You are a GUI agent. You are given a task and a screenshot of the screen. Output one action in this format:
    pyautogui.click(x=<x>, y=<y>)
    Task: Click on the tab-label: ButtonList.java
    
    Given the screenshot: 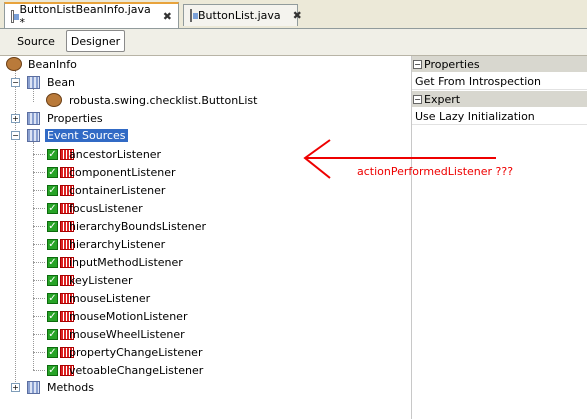 What is the action you would take?
    pyautogui.click(x=239, y=15)
    